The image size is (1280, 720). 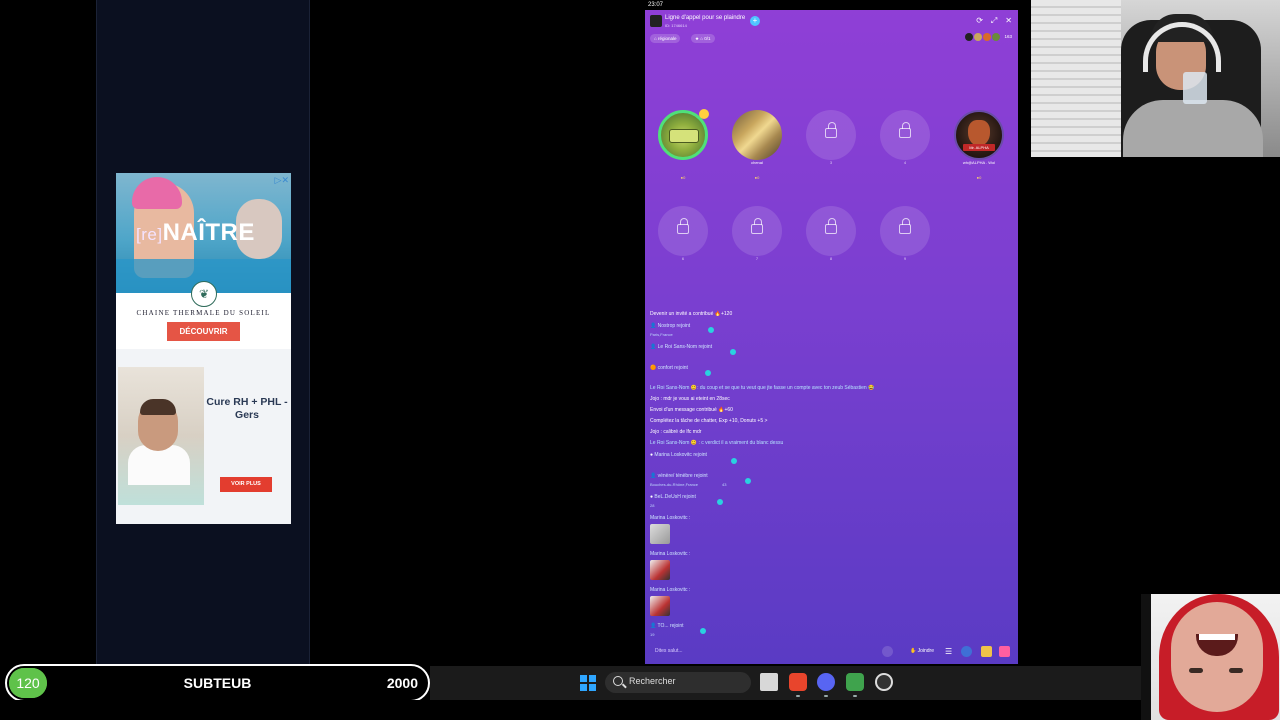 I want to click on chat-location: Paris,France, so click(x=661, y=334).